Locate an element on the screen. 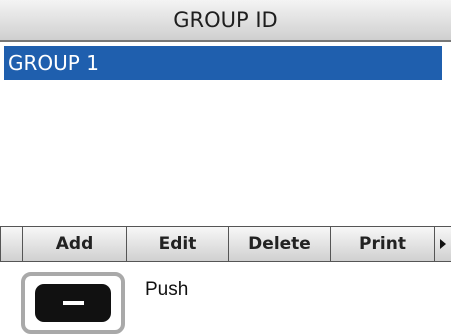 The height and width of the screenshot is (336, 451). screen-title: GROUP ID is located at coordinates (225, 21).